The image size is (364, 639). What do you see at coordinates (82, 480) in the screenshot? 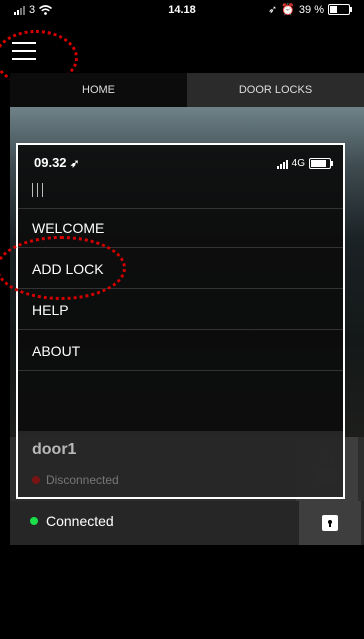
I see `door-status-text: Disconnected` at bounding box center [82, 480].